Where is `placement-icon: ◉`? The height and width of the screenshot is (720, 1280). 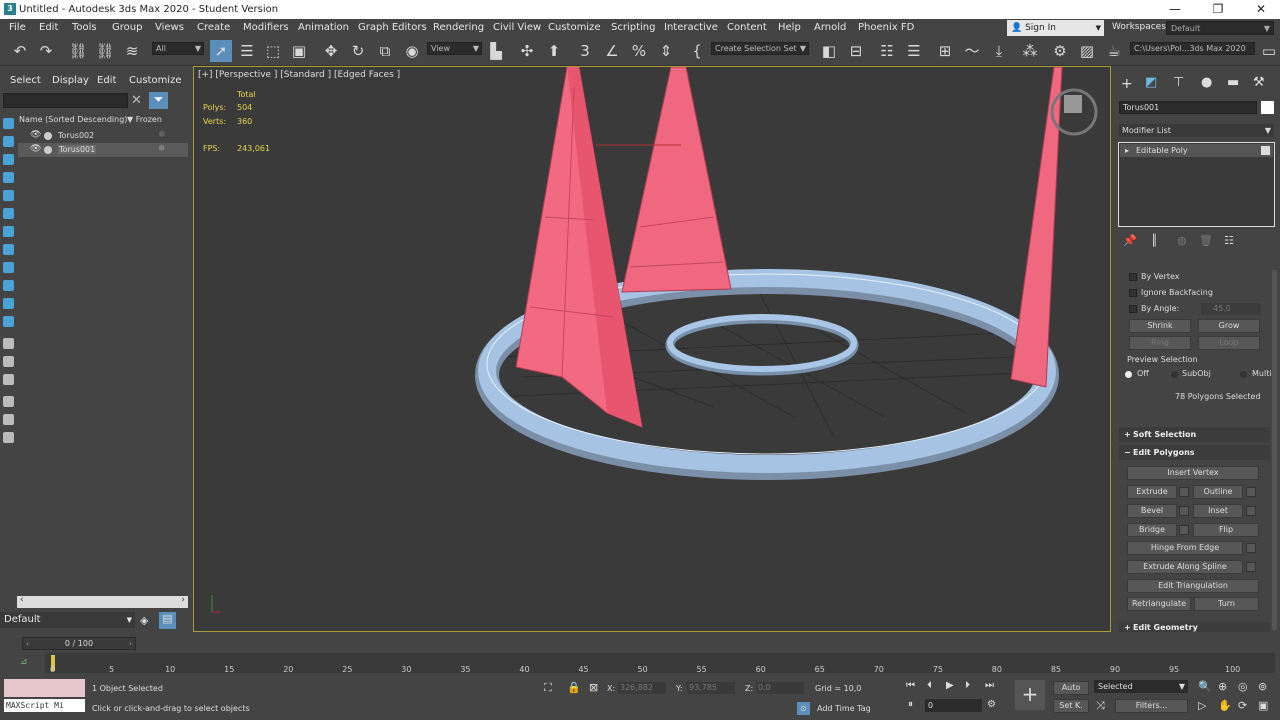
placement-icon: ◉ is located at coordinates (412, 51).